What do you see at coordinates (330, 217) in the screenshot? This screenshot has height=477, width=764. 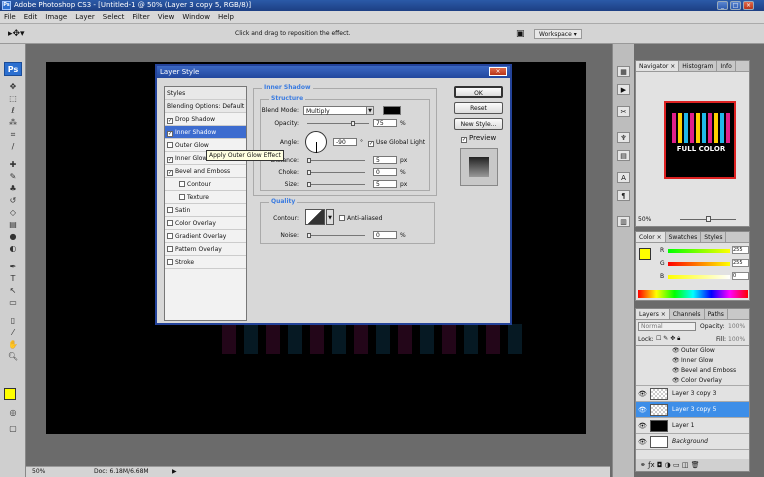 I see `contour-chevron-down-icon: ▼` at bounding box center [330, 217].